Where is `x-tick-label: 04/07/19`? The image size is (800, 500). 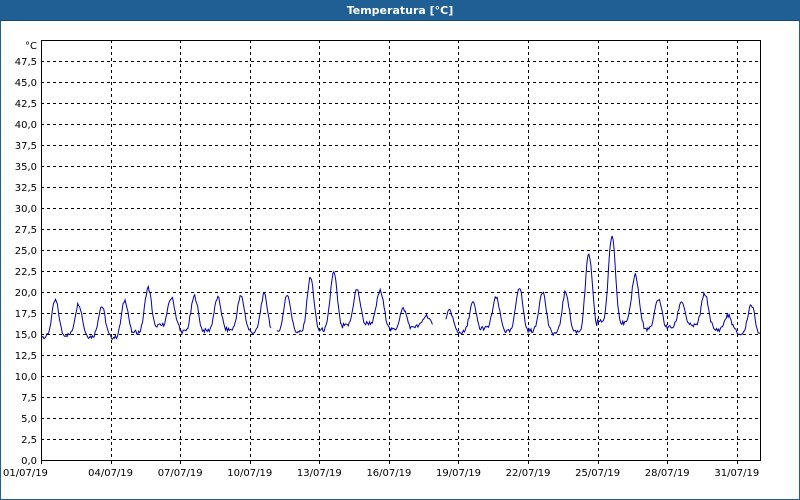 x-tick-label: 04/07/19 is located at coordinates (110, 473).